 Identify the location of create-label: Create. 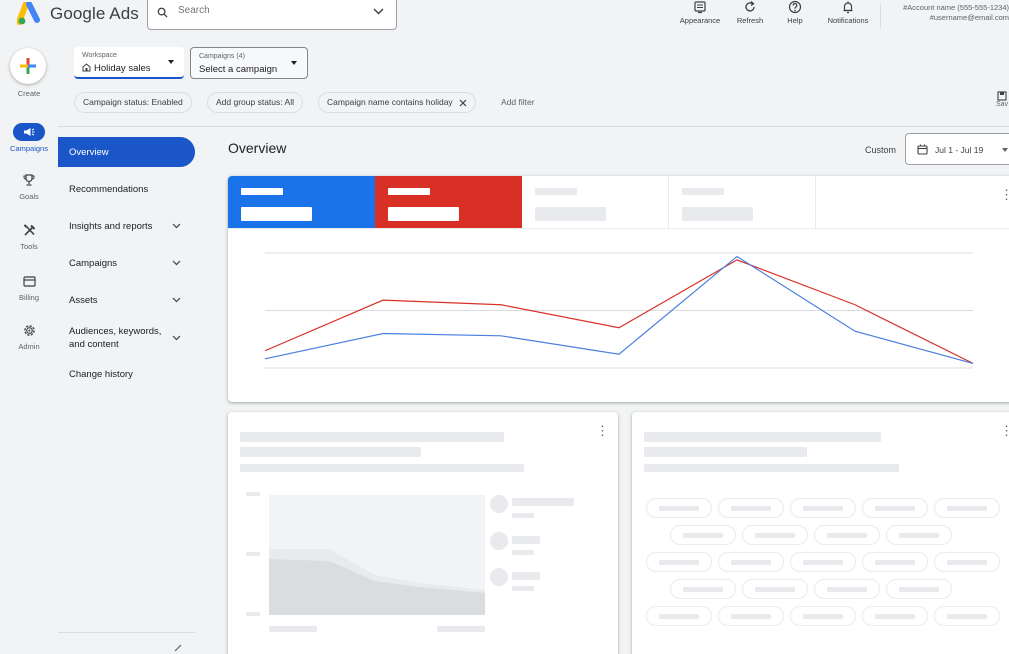
(29, 93).